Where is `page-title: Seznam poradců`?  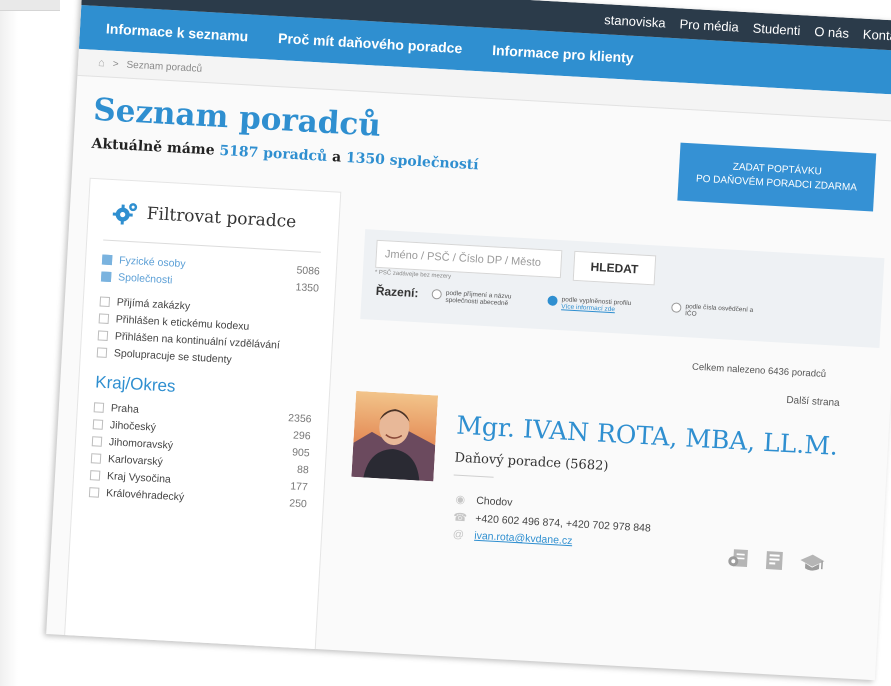
page-title: Seznam poradců is located at coordinates (237, 117).